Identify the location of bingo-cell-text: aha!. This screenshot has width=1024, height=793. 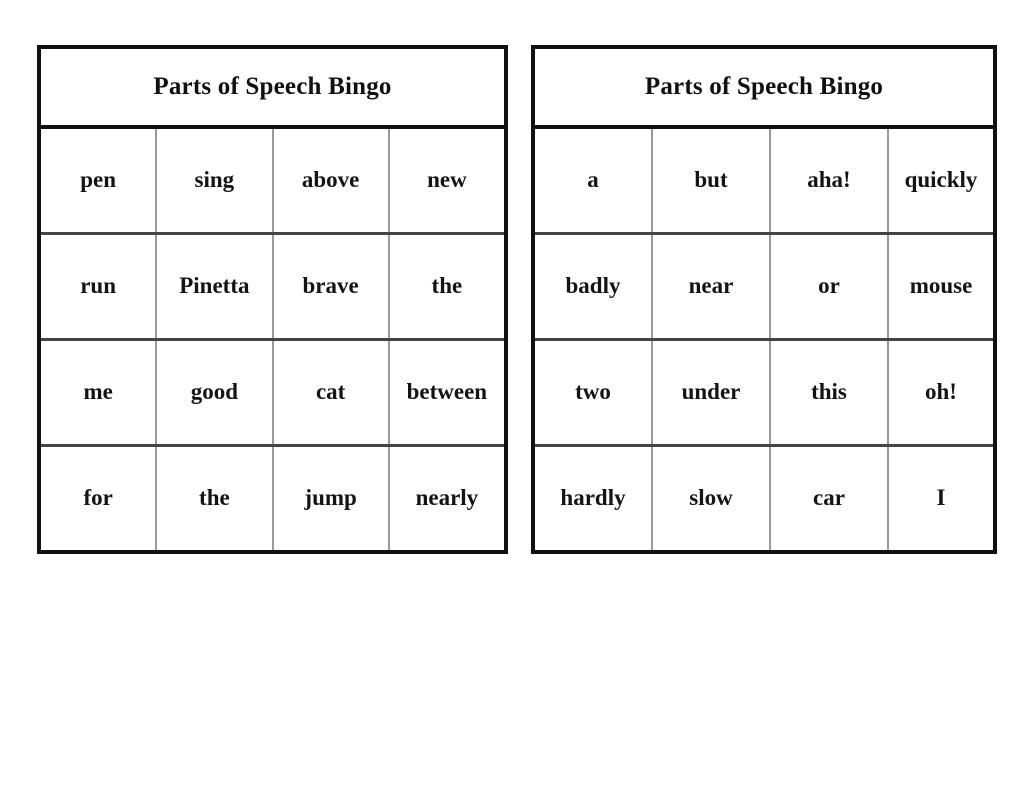
(829, 180).